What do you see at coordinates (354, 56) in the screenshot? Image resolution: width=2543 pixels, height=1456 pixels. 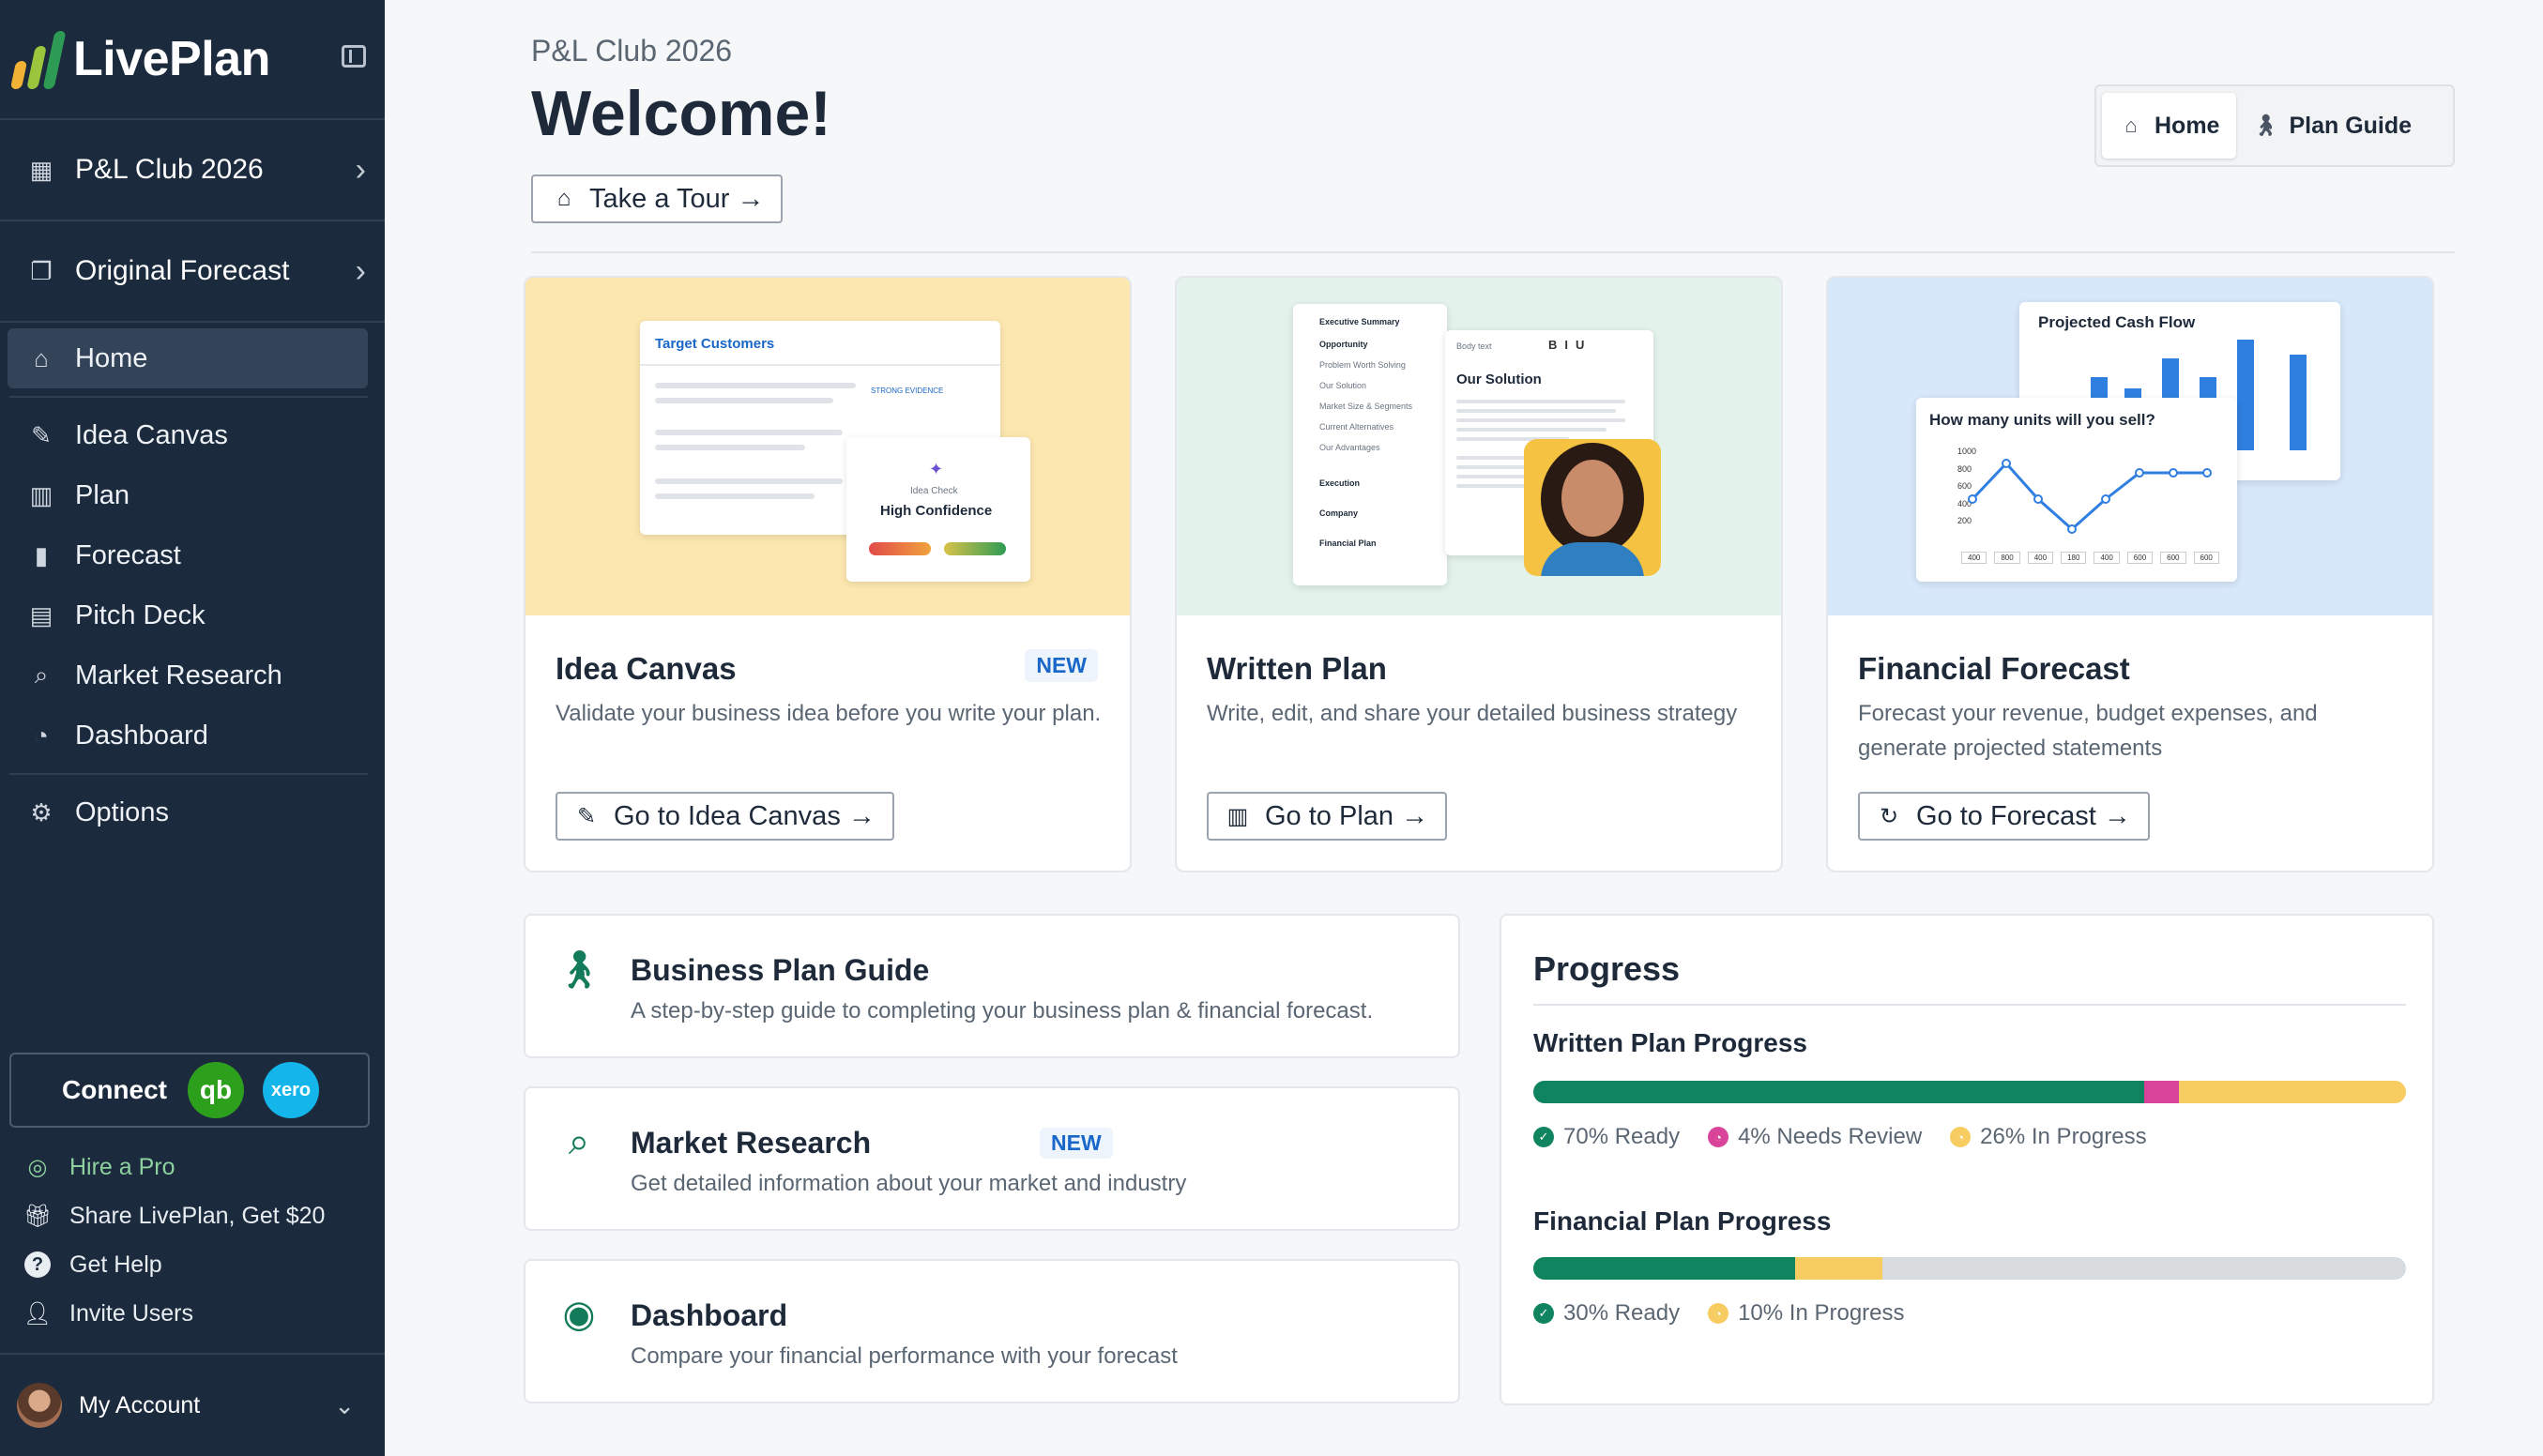 I see `sidebar-collapse-icon` at bounding box center [354, 56].